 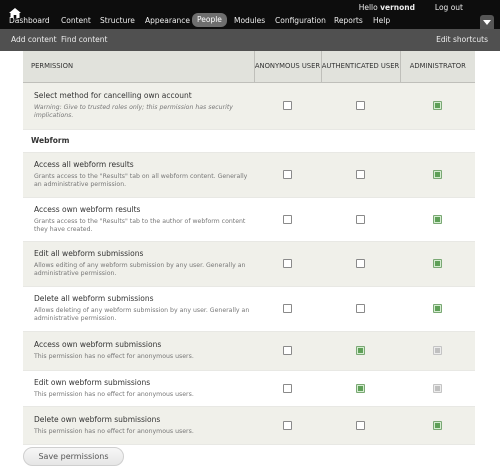 What do you see at coordinates (209, 20) in the screenshot?
I see `menu-people: People` at bounding box center [209, 20].